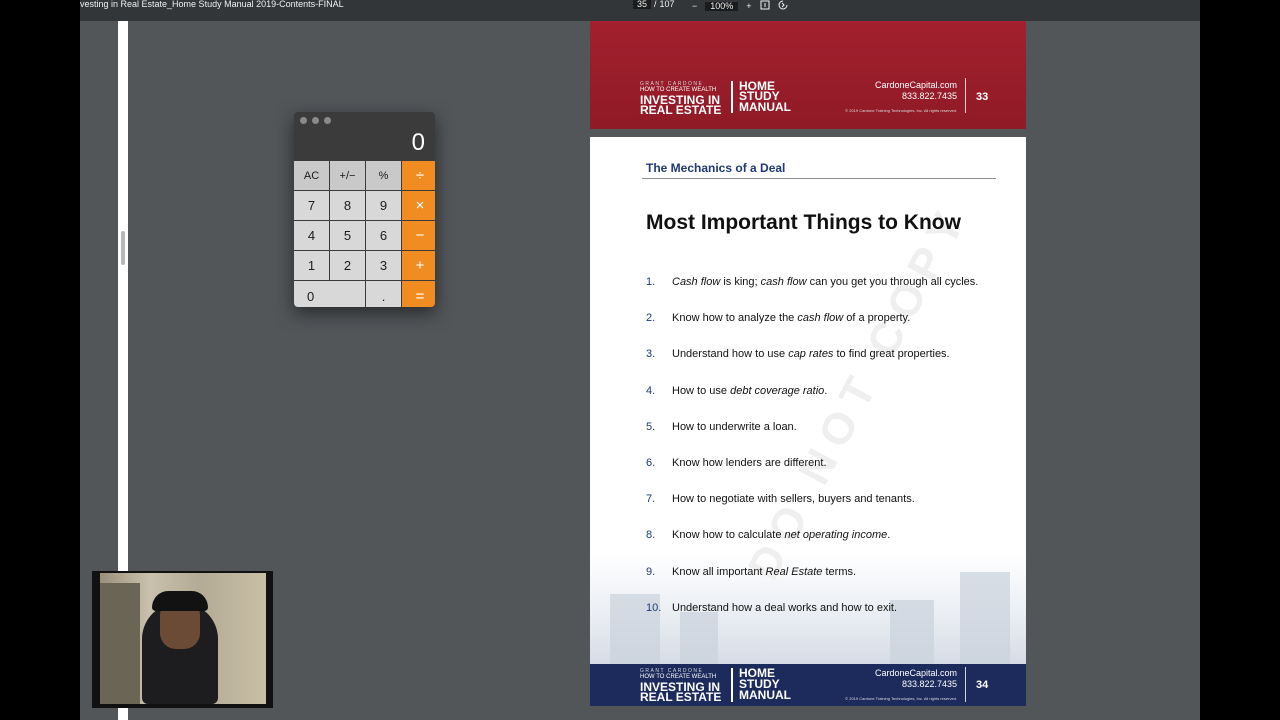 Image resolution: width=1280 pixels, height=720 pixels. Describe the element at coordinates (654, 607) in the screenshot. I see `list-item-number: 10.` at that location.